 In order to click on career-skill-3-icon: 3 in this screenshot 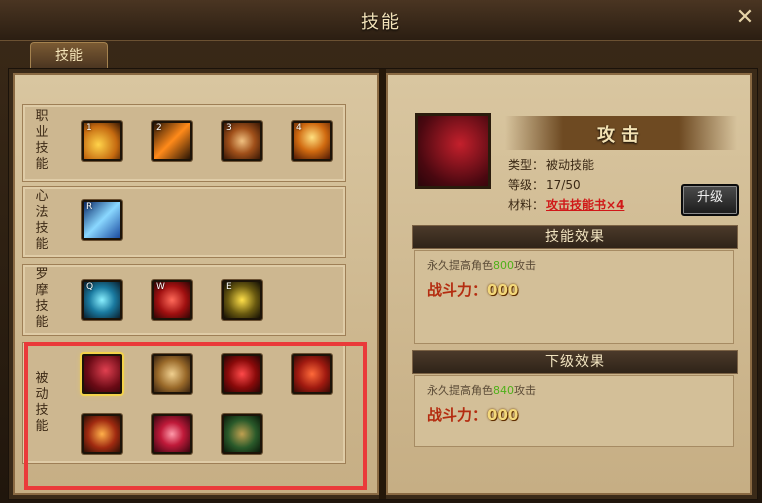, I will do `click(242, 141)`.